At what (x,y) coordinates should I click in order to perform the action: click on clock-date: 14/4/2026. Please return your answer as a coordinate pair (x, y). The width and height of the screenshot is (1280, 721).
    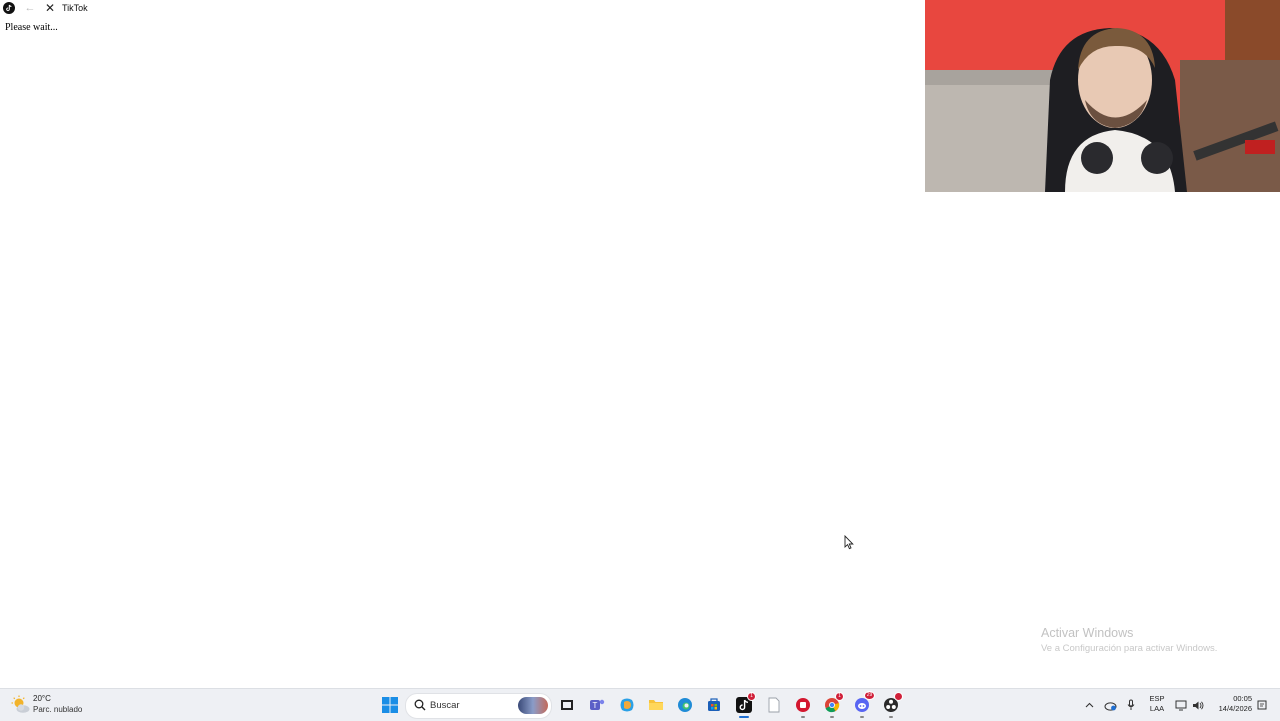
    Looking at the image, I should click on (1235, 708).